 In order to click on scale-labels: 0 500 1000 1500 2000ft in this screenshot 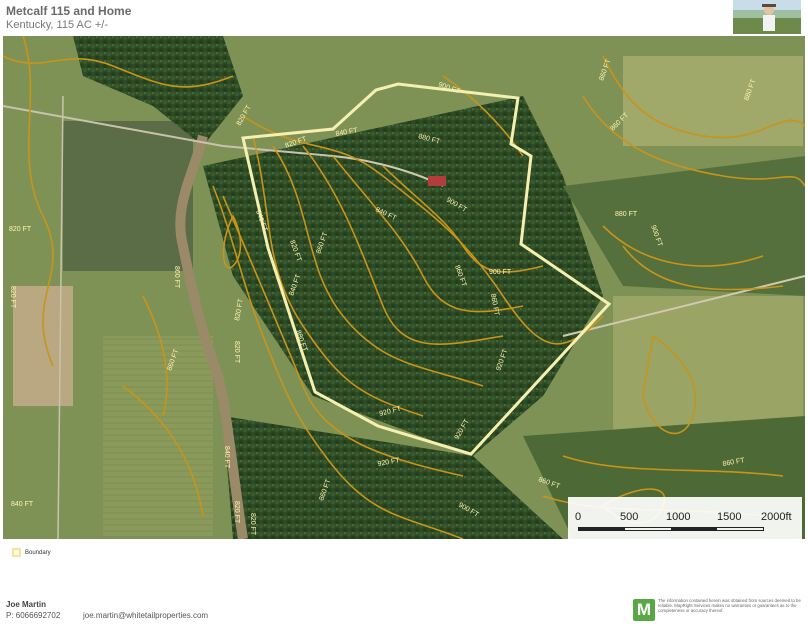, I will do `click(685, 518)`.